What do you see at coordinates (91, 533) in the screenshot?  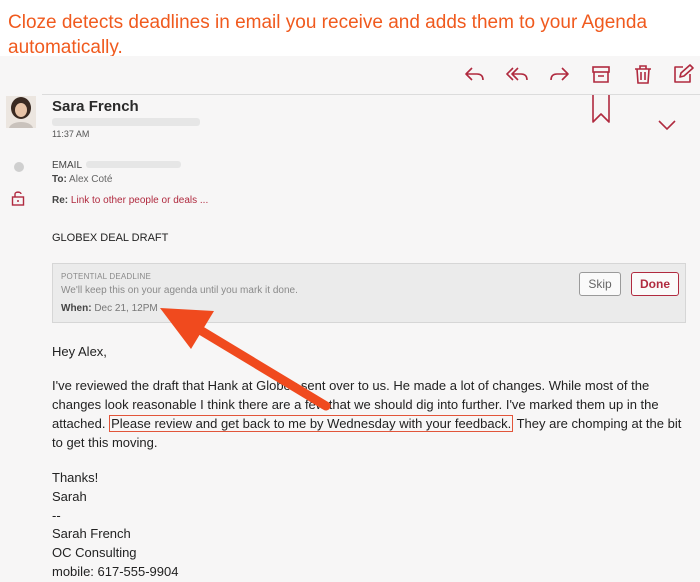 I see `signature-name: Sarah French` at bounding box center [91, 533].